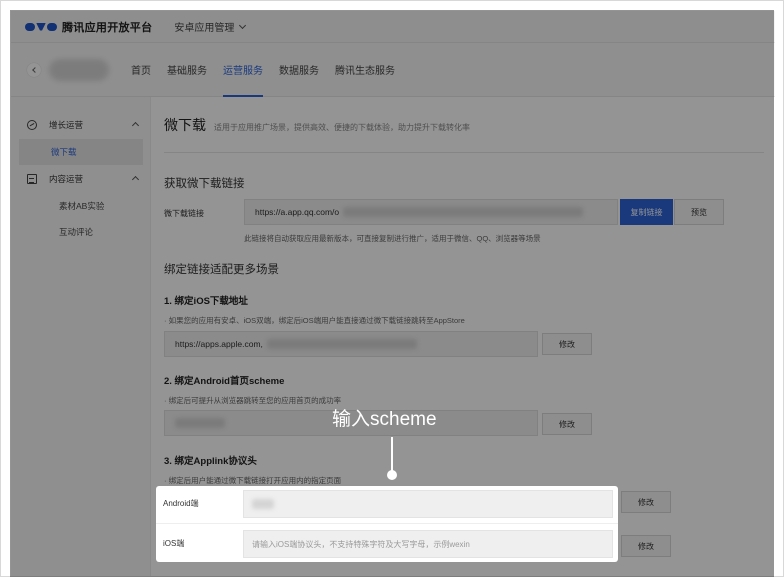 The width and height of the screenshot is (784, 577). Describe the element at coordinates (66, 125) in the screenshot. I see `sidebar-group-label: 增长运营` at that location.